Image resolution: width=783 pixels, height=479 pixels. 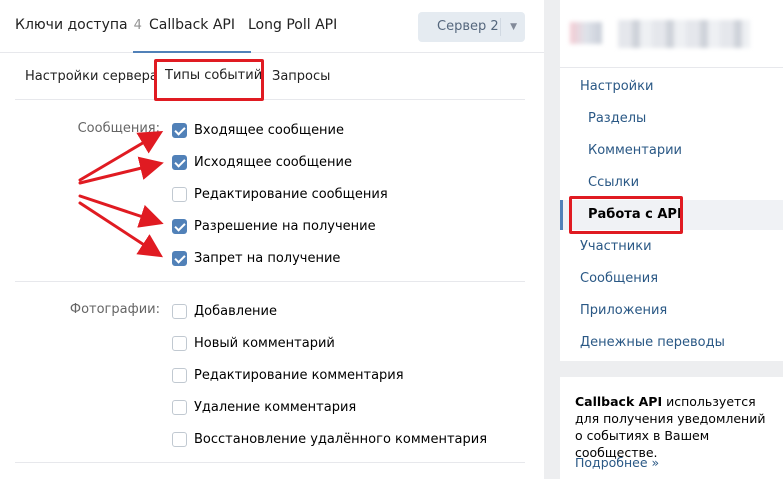 I want to click on tab-access-keys: Ключи доступа 4, so click(x=78, y=26).